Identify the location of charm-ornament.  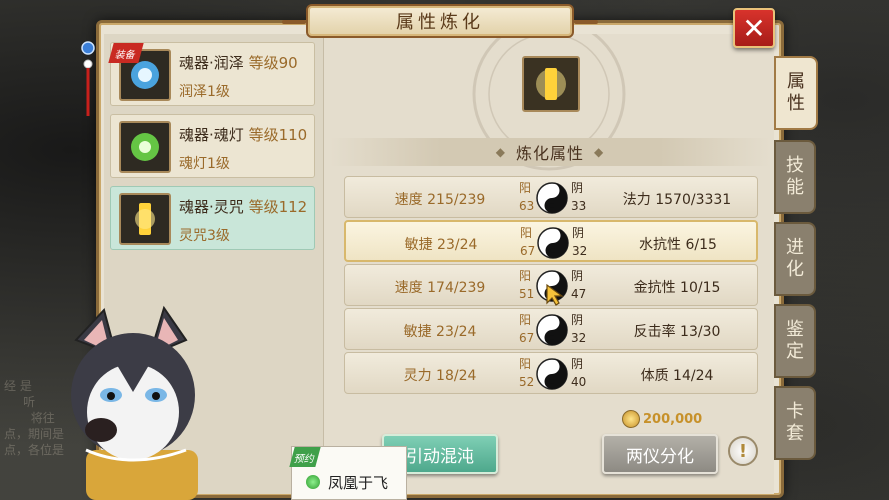
(88, 78).